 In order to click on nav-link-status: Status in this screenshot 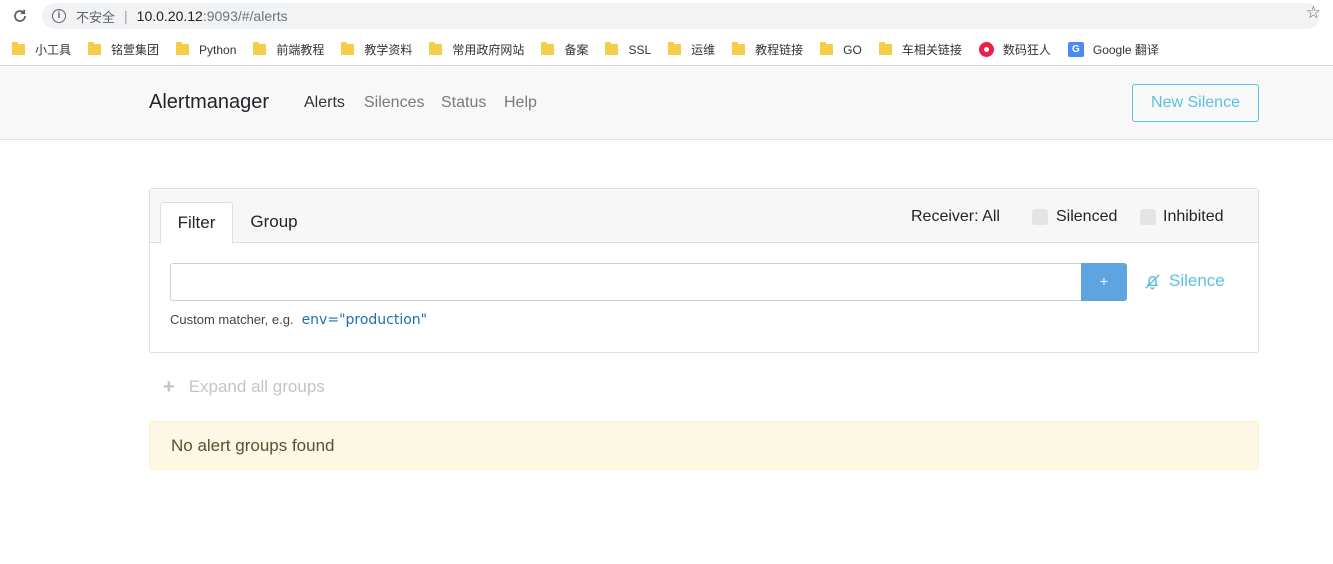, I will do `click(463, 103)`.